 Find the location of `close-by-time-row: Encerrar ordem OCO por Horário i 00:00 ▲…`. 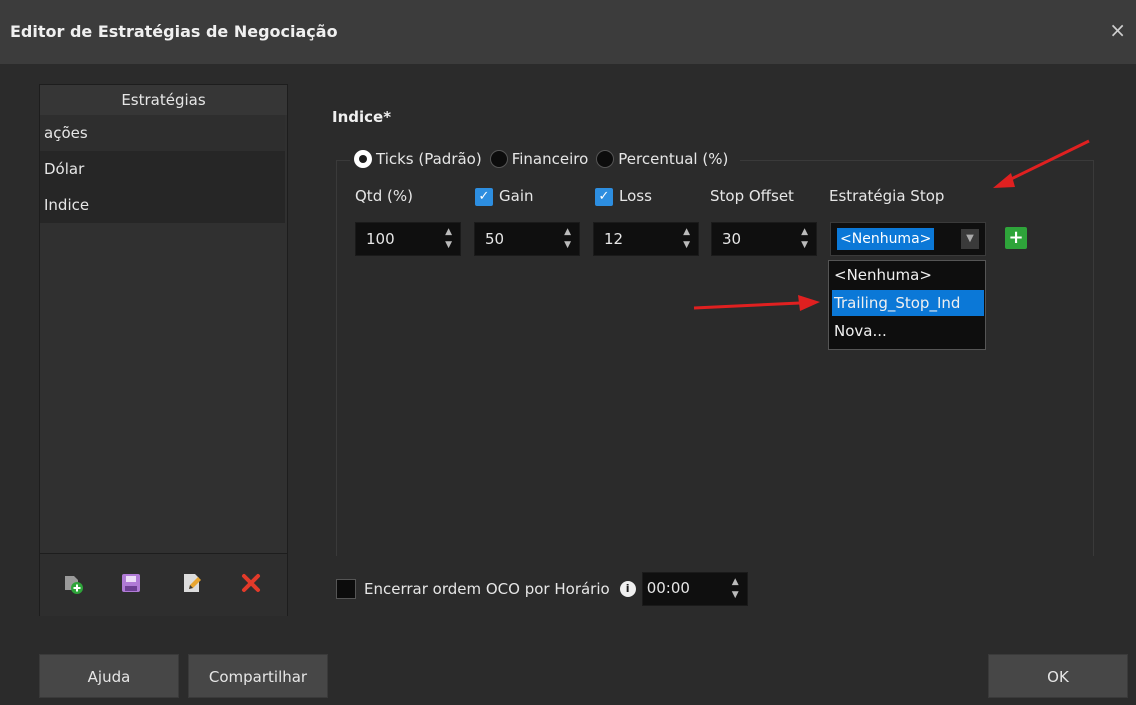

close-by-time-row: Encerrar ordem OCO por Horário i 00:00 ▲… is located at coordinates (542, 589).